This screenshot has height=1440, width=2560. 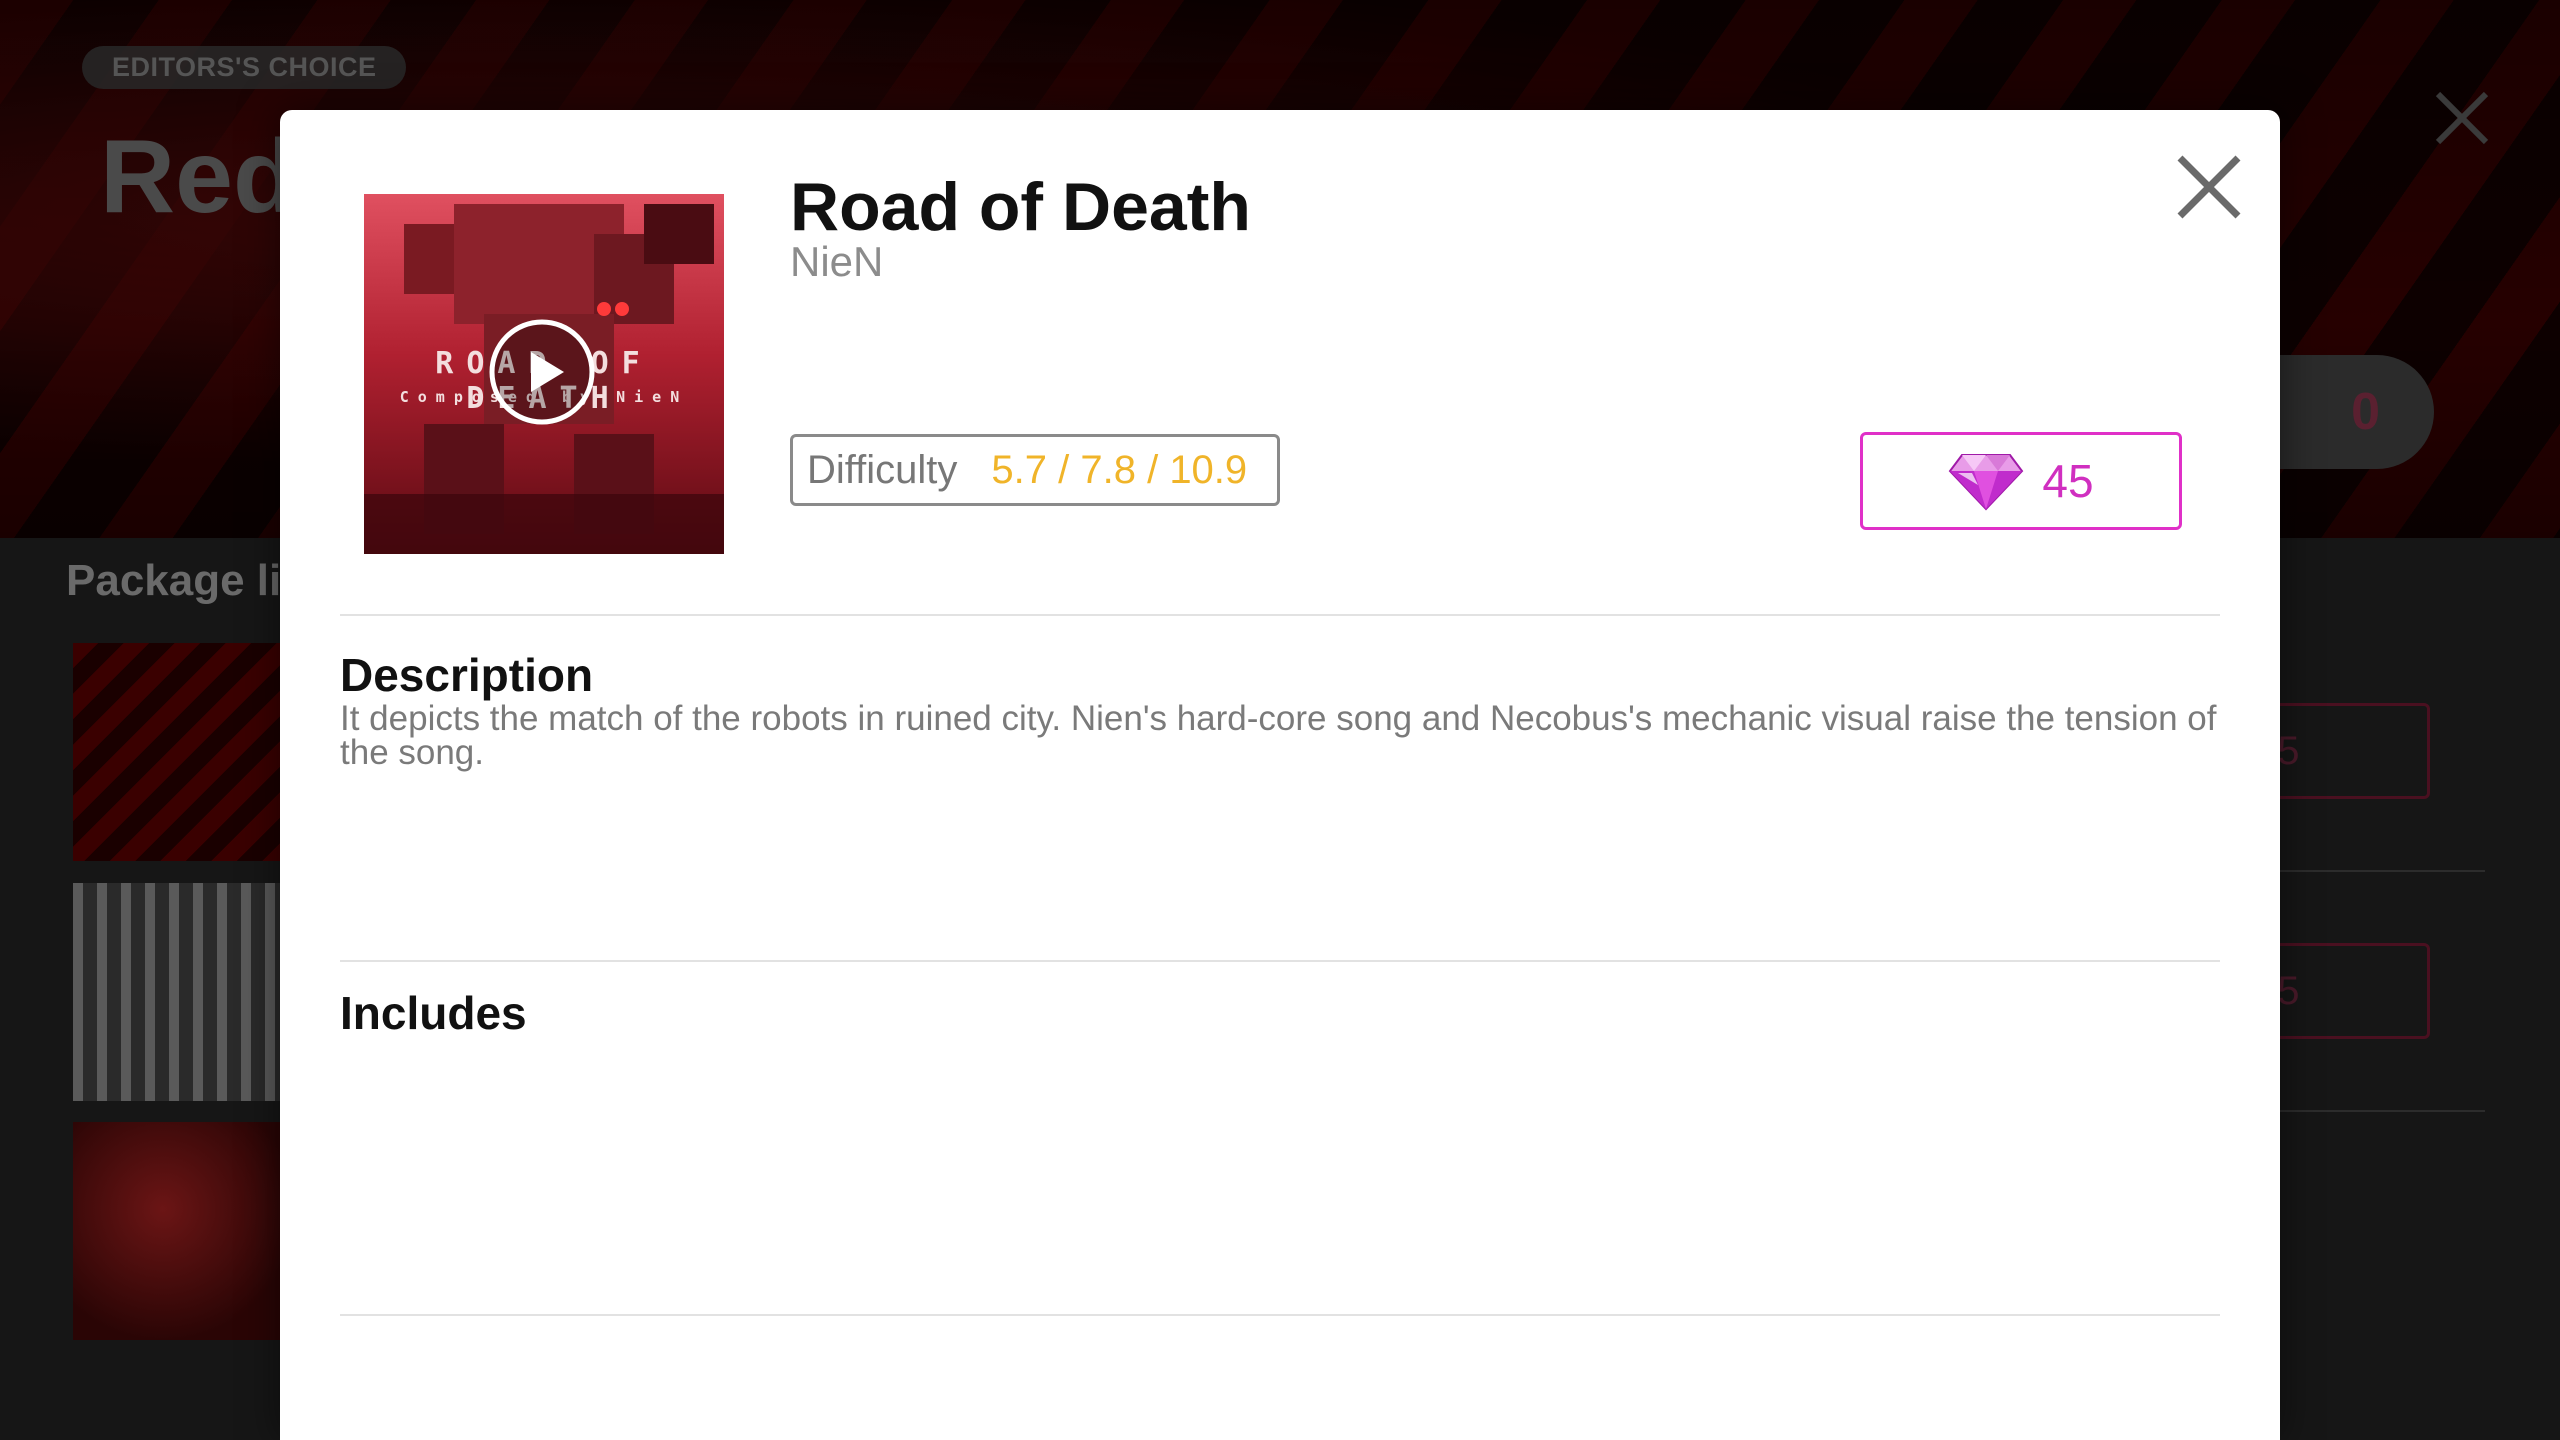 What do you see at coordinates (1986, 482) in the screenshot?
I see `gem-icon` at bounding box center [1986, 482].